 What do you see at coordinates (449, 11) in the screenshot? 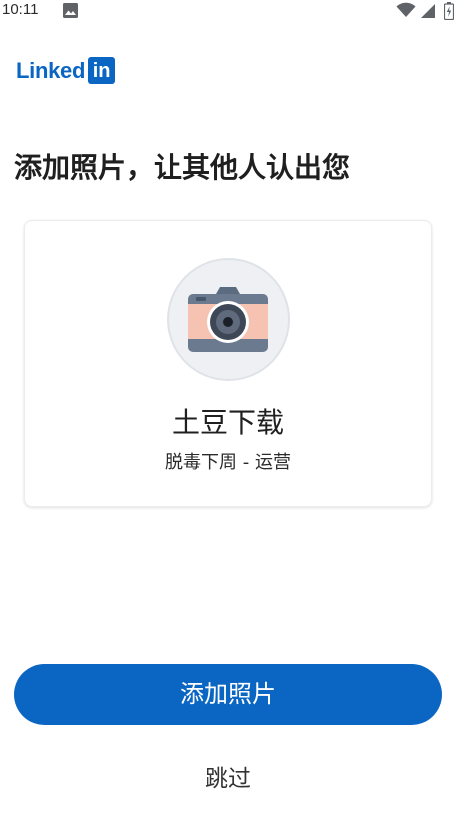
I see `battery-icon` at bounding box center [449, 11].